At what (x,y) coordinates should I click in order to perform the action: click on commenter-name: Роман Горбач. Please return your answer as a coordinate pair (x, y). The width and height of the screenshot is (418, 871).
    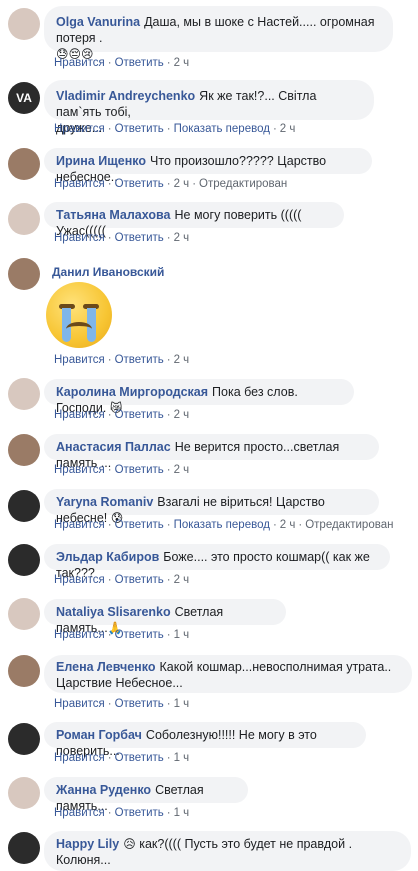
    Looking at the image, I should click on (99, 735).